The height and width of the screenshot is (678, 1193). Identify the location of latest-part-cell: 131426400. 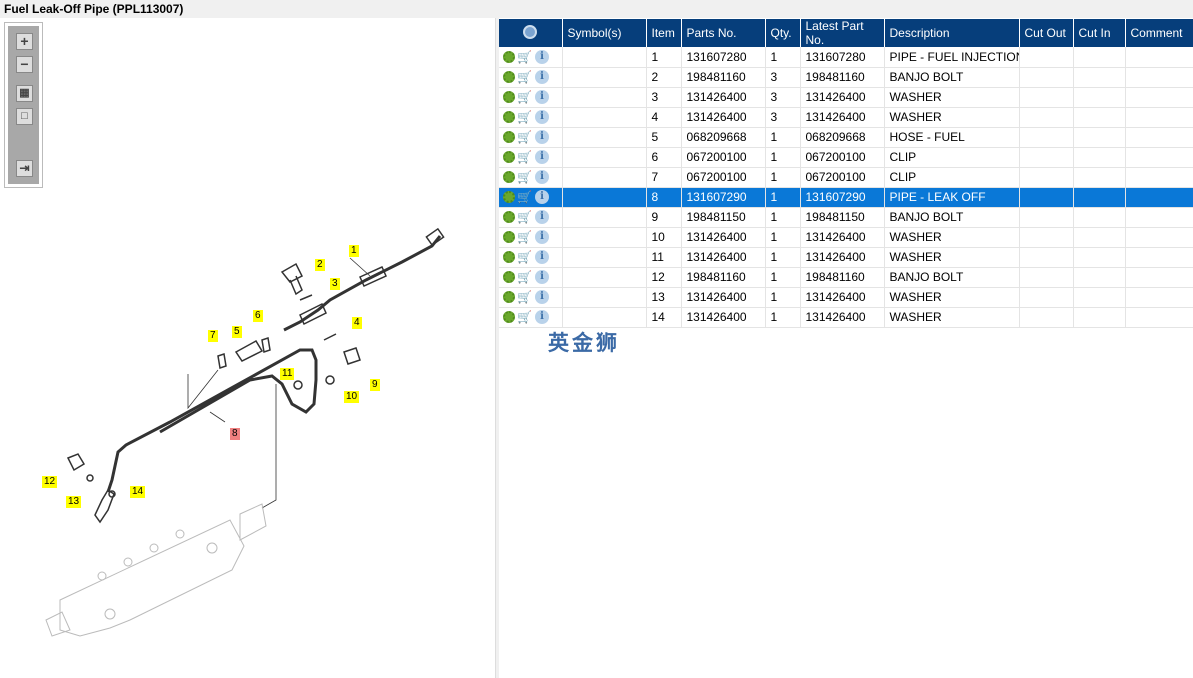
(842, 117).